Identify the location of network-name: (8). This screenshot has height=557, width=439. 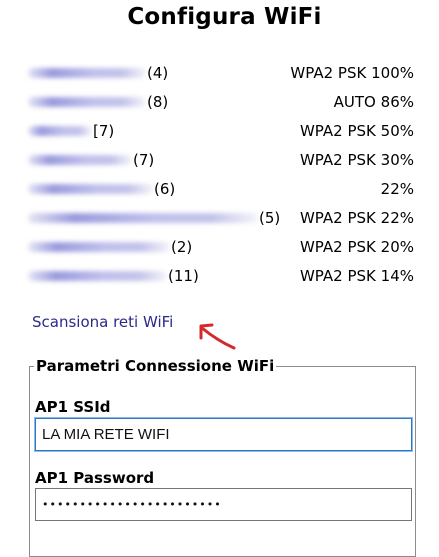
(98, 102).